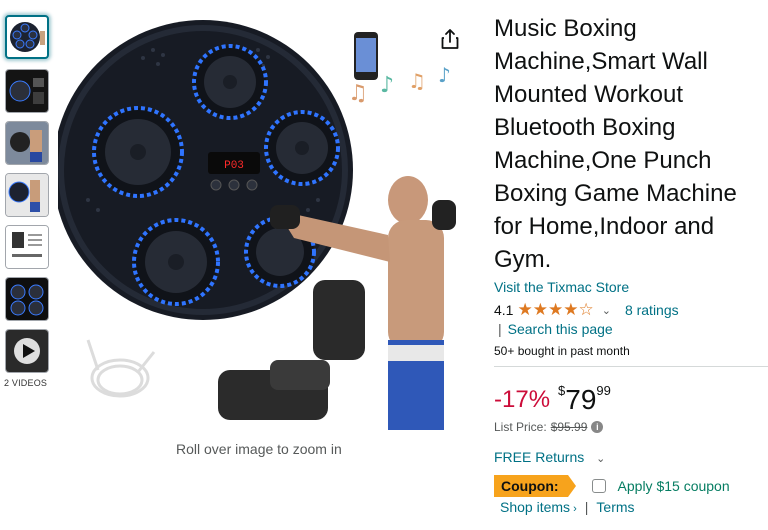 The width and height of the screenshot is (768, 530). I want to click on videos-label: 2 VIDEOS, so click(26, 383).